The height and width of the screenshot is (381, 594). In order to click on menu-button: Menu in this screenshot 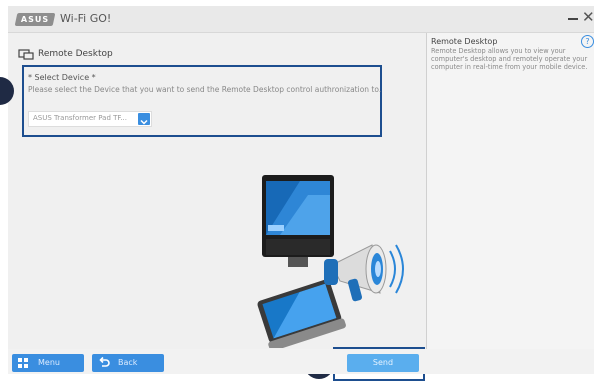, I will do `click(48, 363)`.